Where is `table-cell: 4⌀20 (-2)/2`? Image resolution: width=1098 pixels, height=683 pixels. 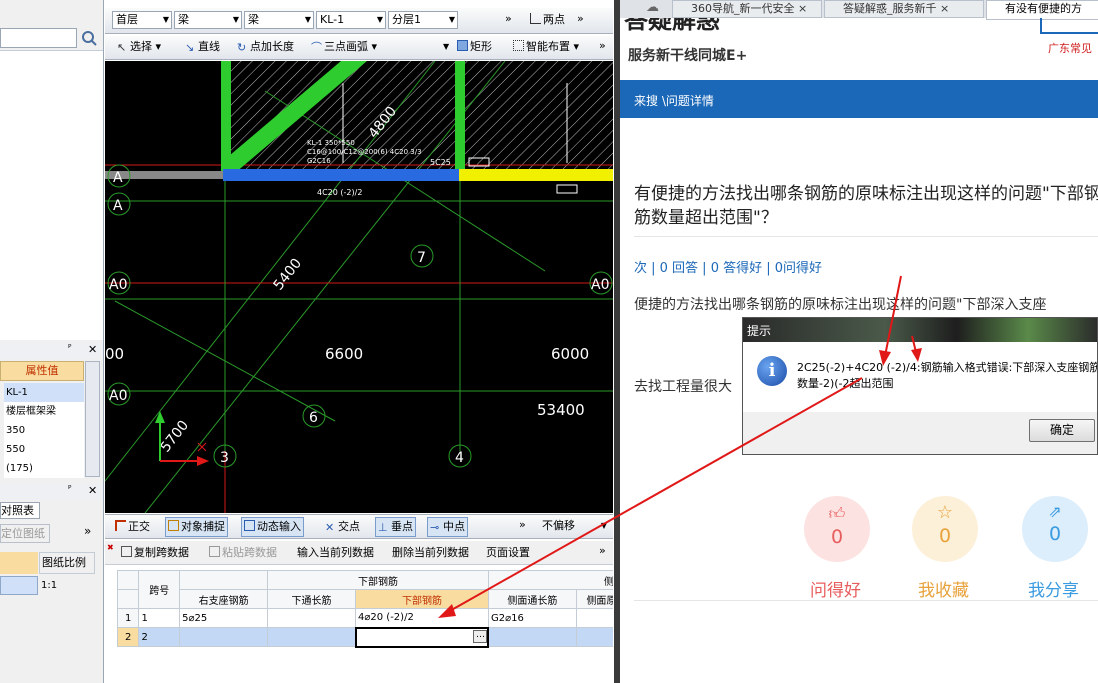 table-cell: 4⌀20 (-2)/2 is located at coordinates (422, 618).